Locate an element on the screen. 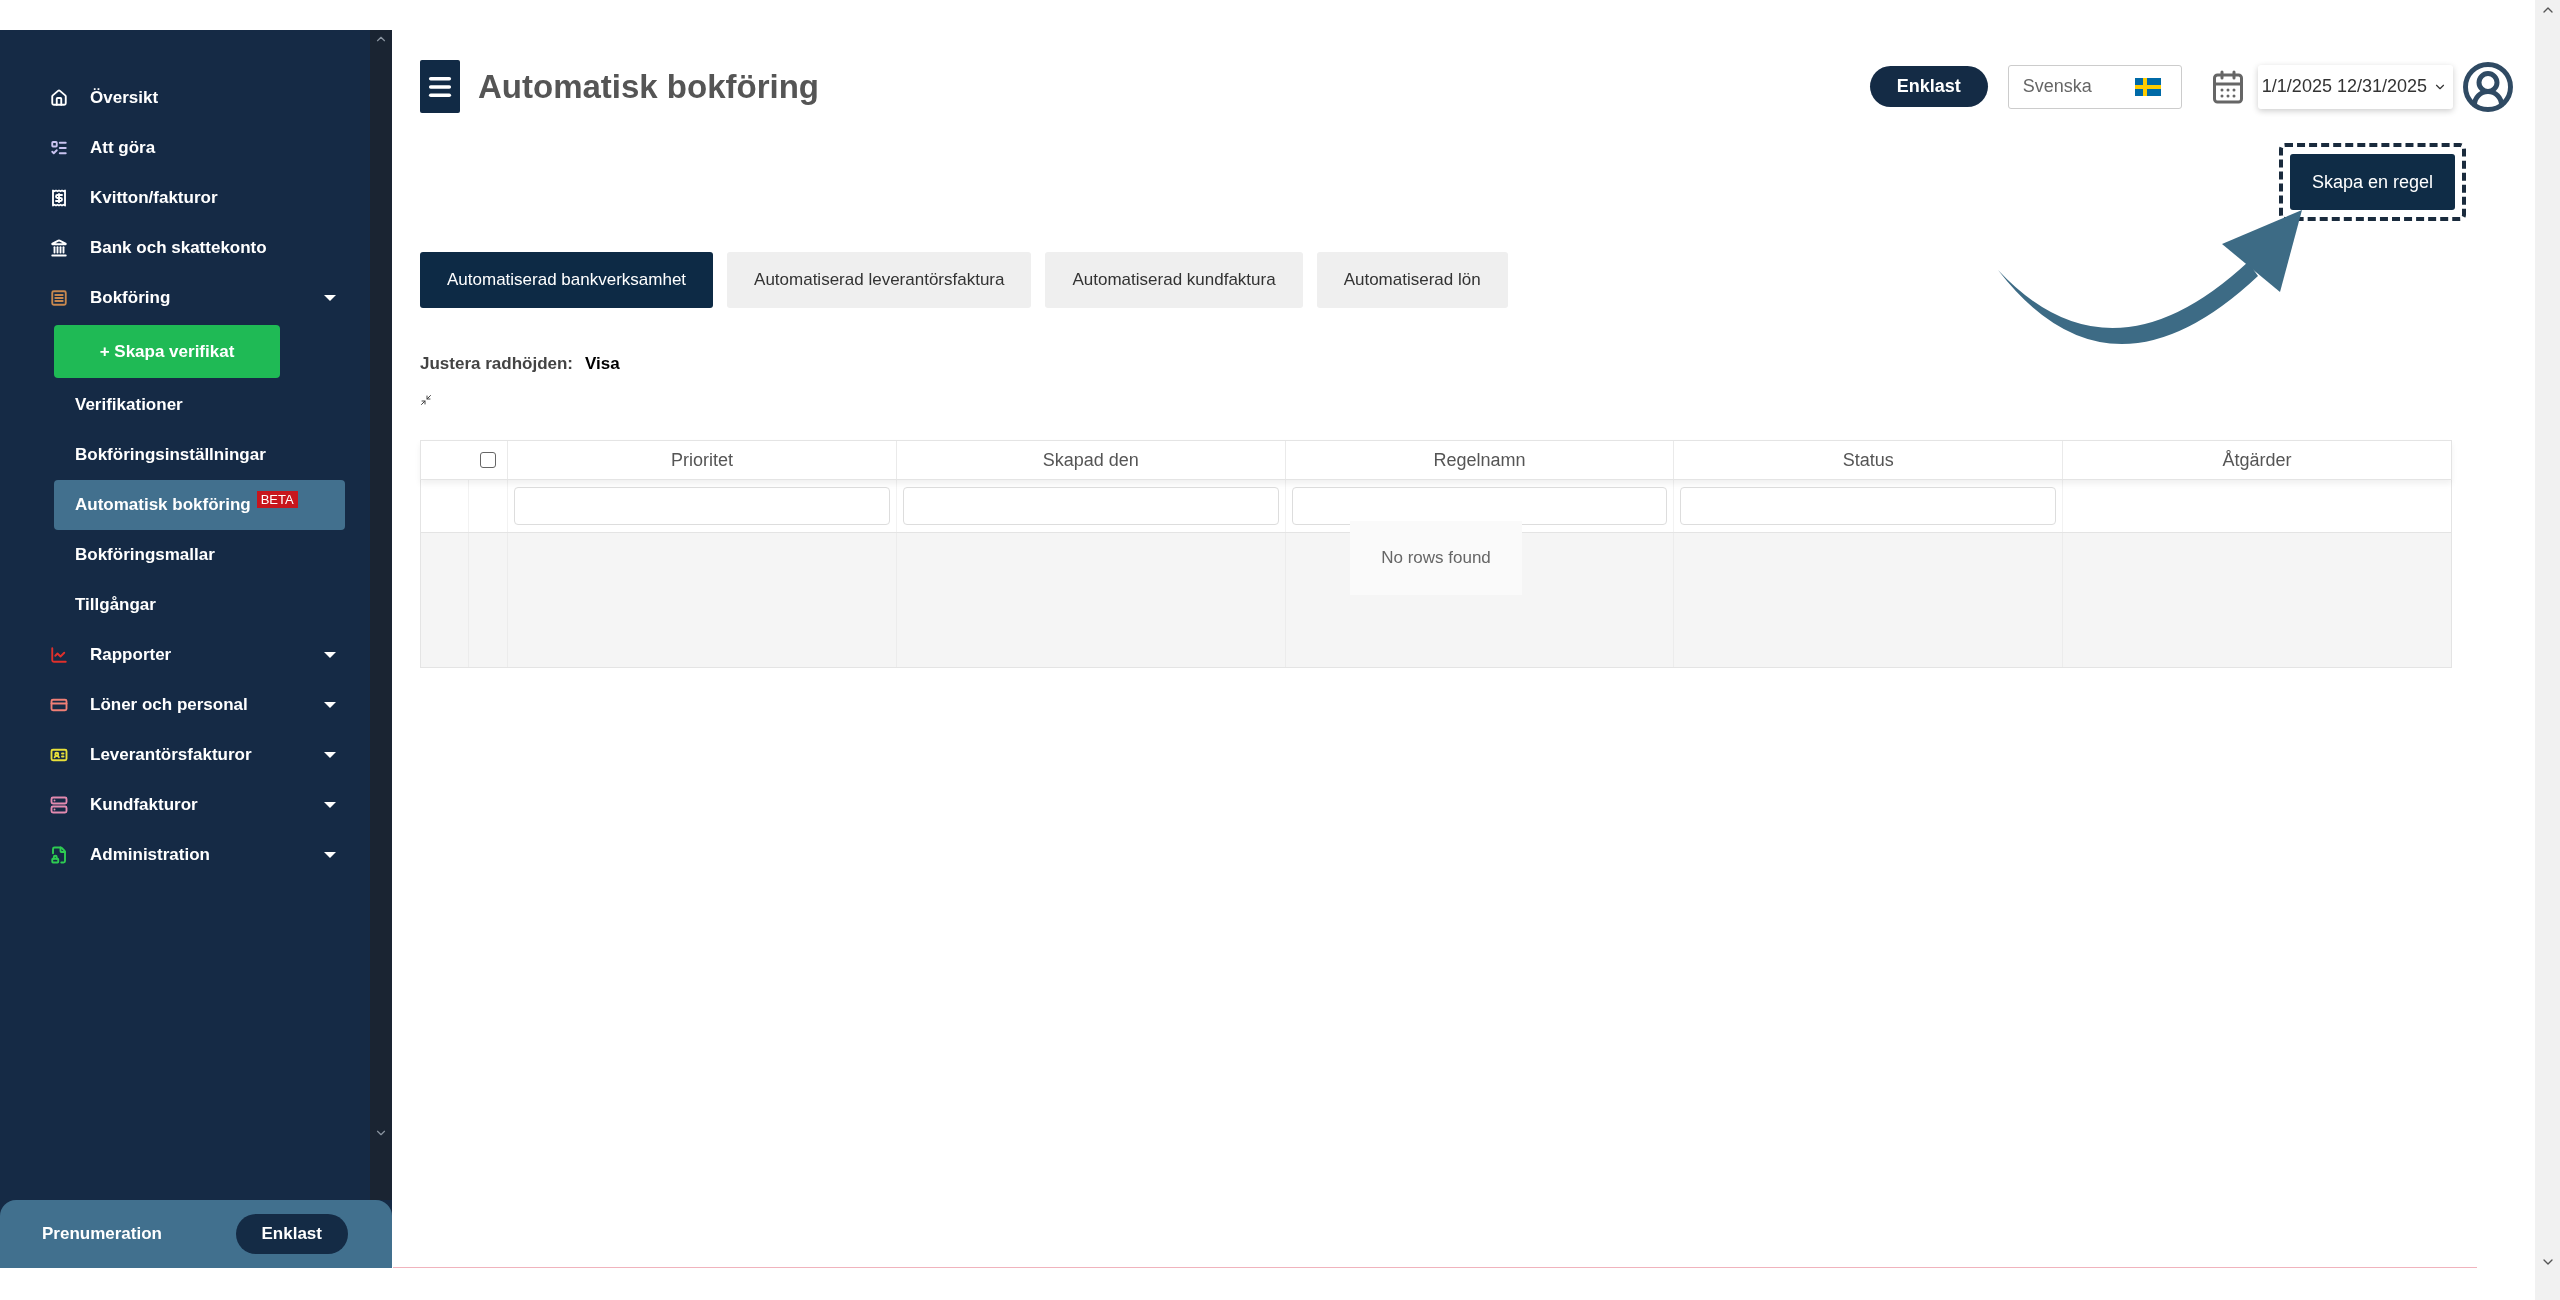 This screenshot has height=1300, width=2560. column-header: Skapad den is located at coordinates (1090, 460).